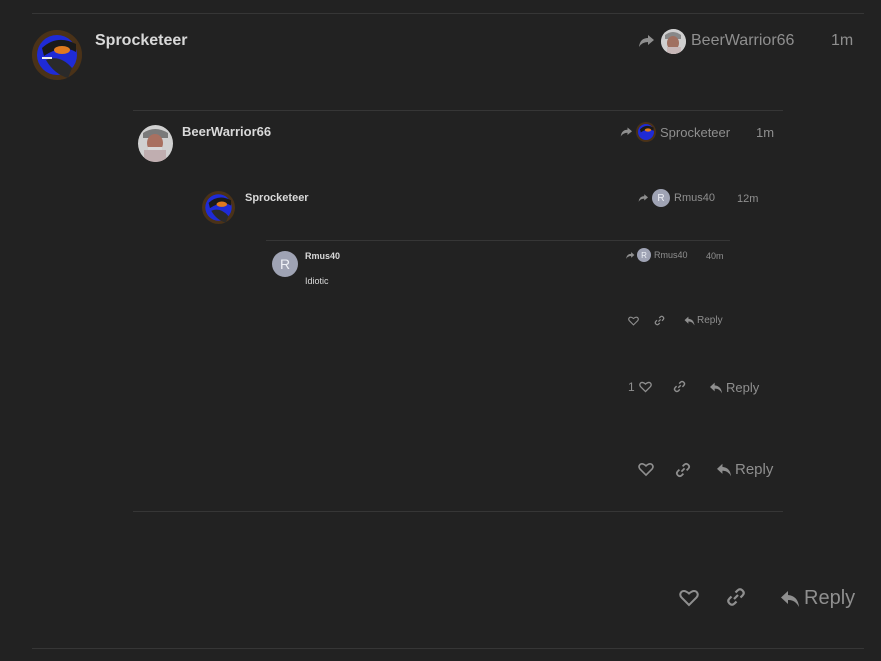  Describe the element at coordinates (458, 511) in the screenshot. I see `embedded-bottom-divider` at that location.